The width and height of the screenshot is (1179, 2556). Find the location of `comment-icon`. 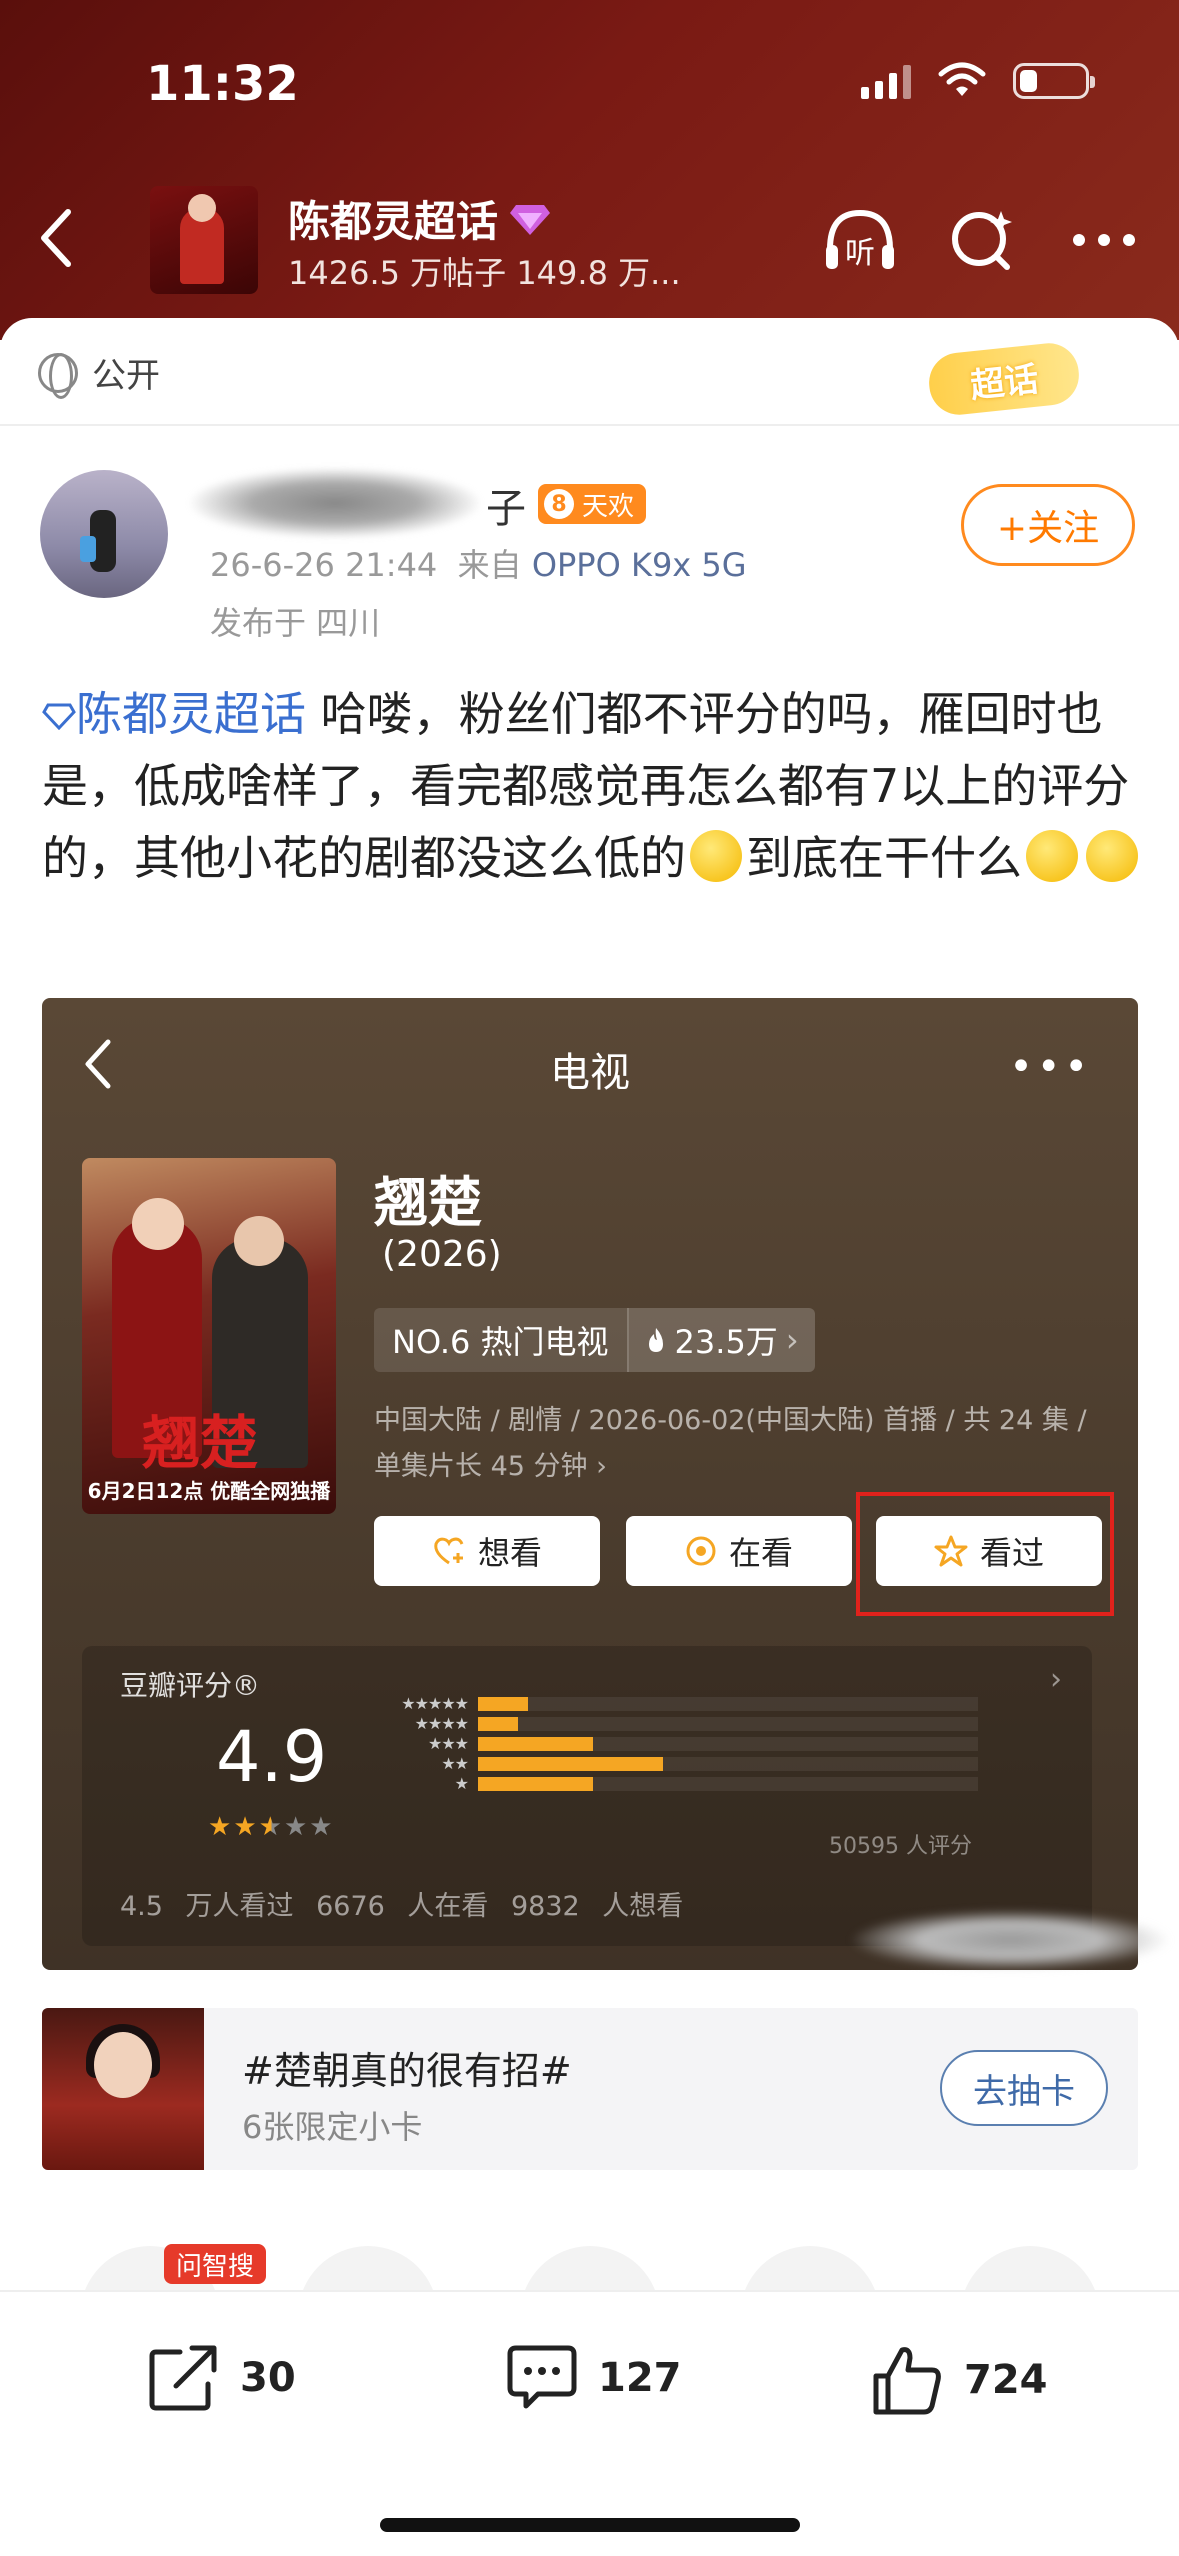

comment-icon is located at coordinates (542, 2377).